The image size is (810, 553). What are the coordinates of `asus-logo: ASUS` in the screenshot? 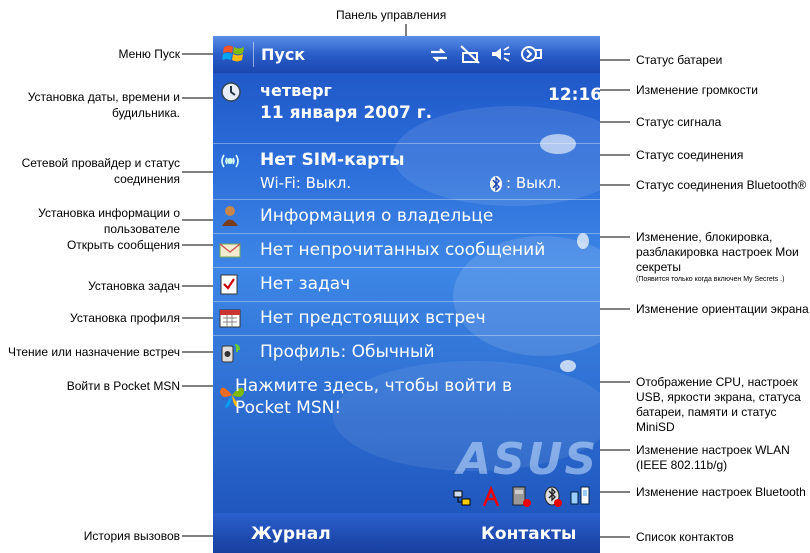 It's located at (528, 459).